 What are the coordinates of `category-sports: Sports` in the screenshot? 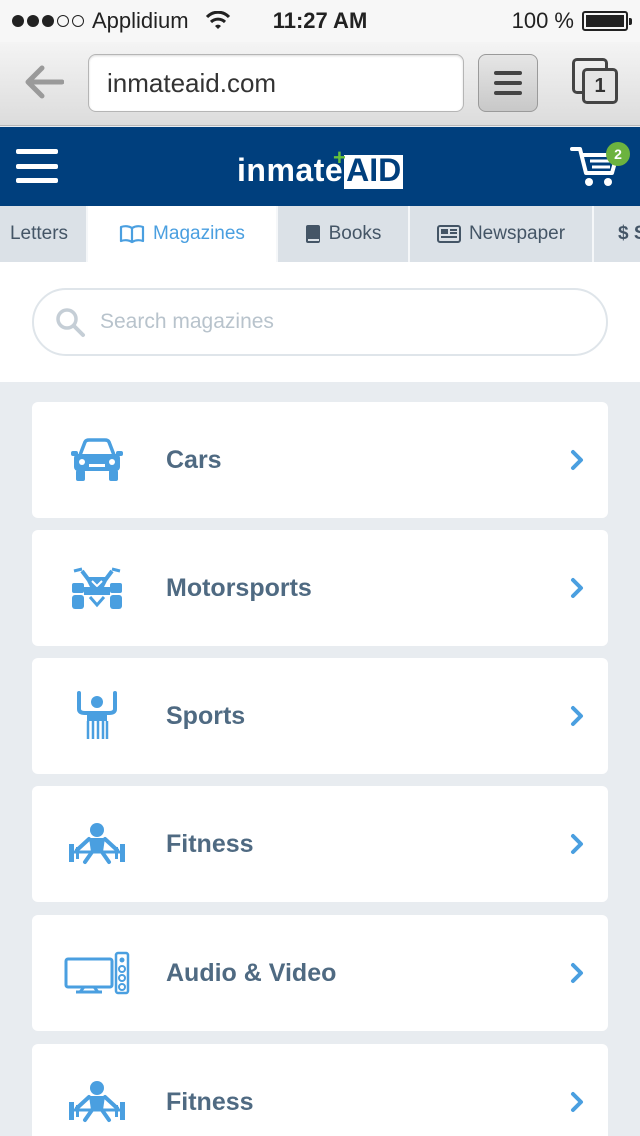 It's located at (320, 716).